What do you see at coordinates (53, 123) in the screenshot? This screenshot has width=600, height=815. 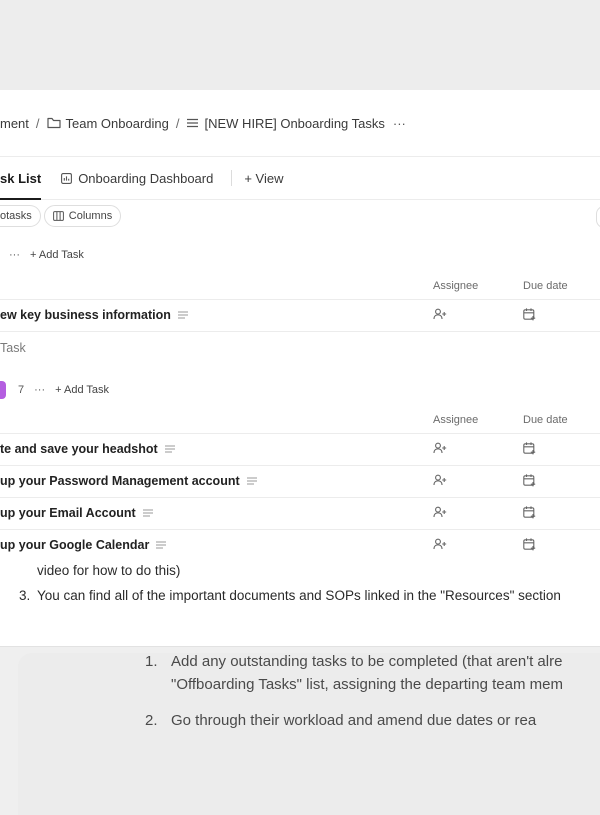 I see `folder-icon` at bounding box center [53, 123].